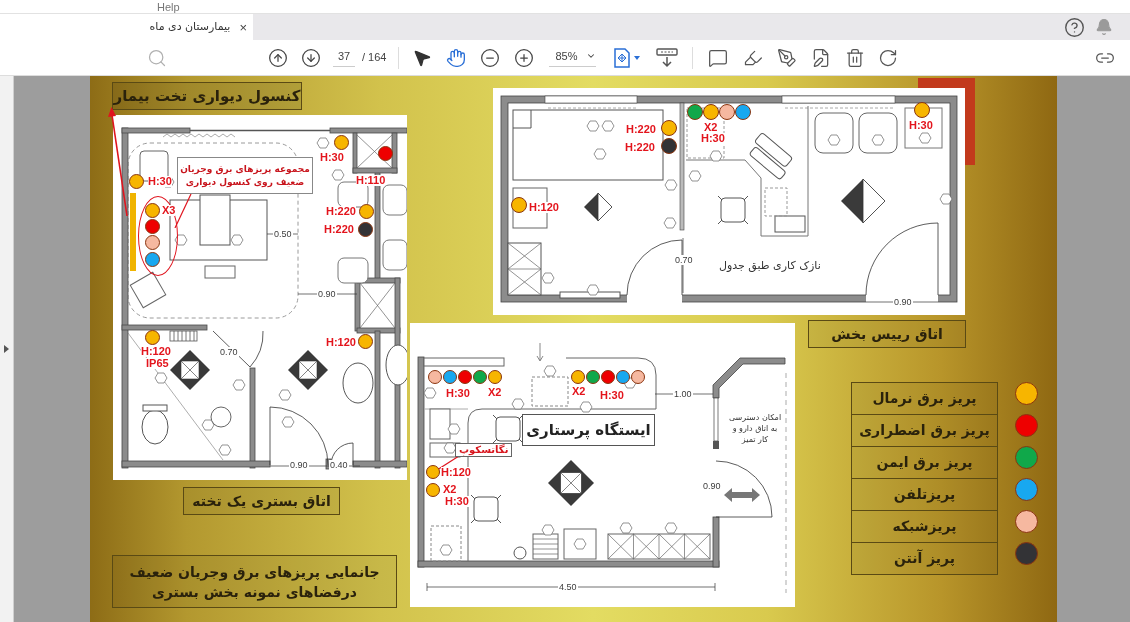 The width and height of the screenshot is (1130, 622). I want to click on room-caption: اتاق بستری یک تخته, so click(261, 501).